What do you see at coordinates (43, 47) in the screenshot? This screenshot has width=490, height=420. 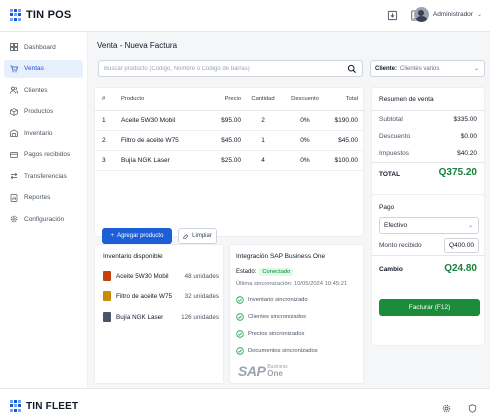 I see `sidebar-item-dashboard: Dashboard` at bounding box center [43, 47].